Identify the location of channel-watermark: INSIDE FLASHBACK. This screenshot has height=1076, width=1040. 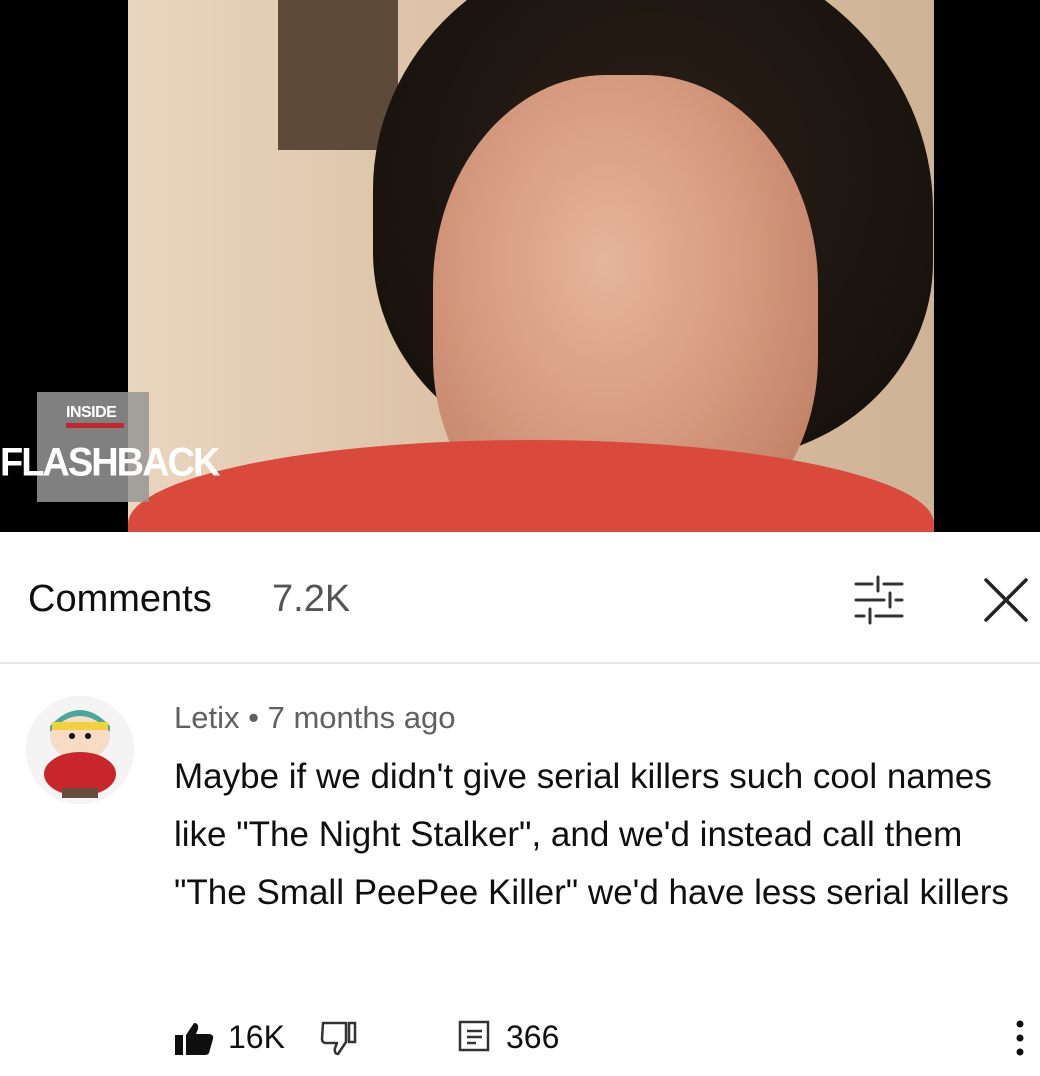
(110, 448).